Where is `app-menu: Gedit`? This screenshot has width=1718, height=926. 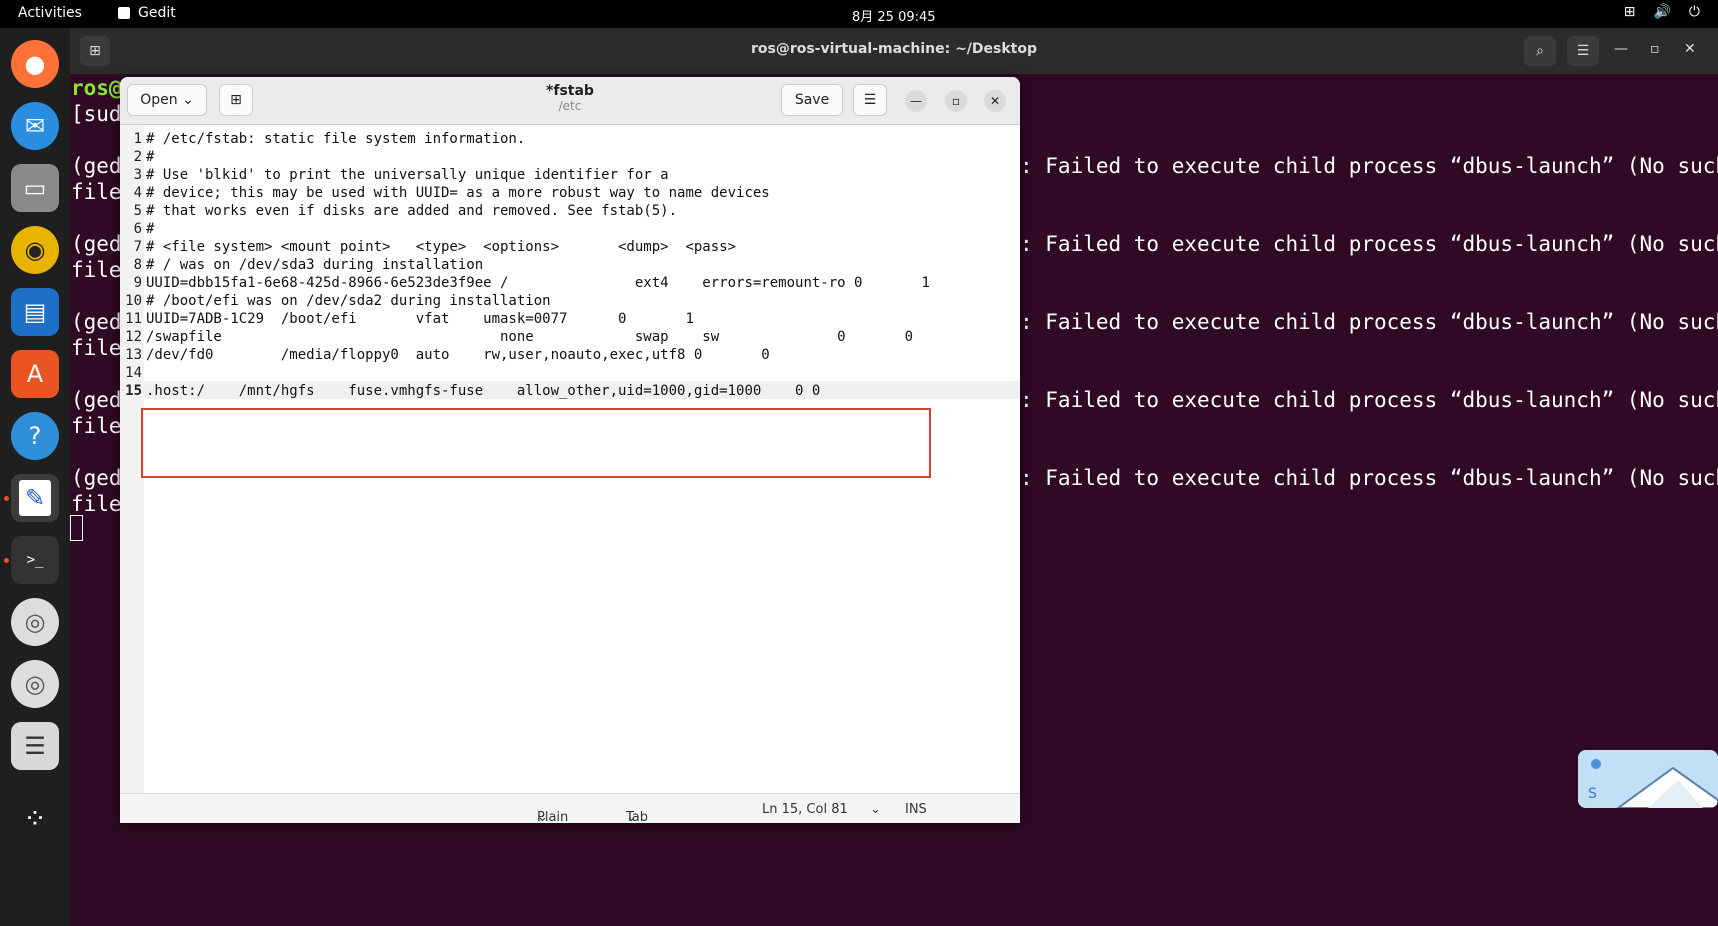 app-menu: Gedit is located at coordinates (147, 13).